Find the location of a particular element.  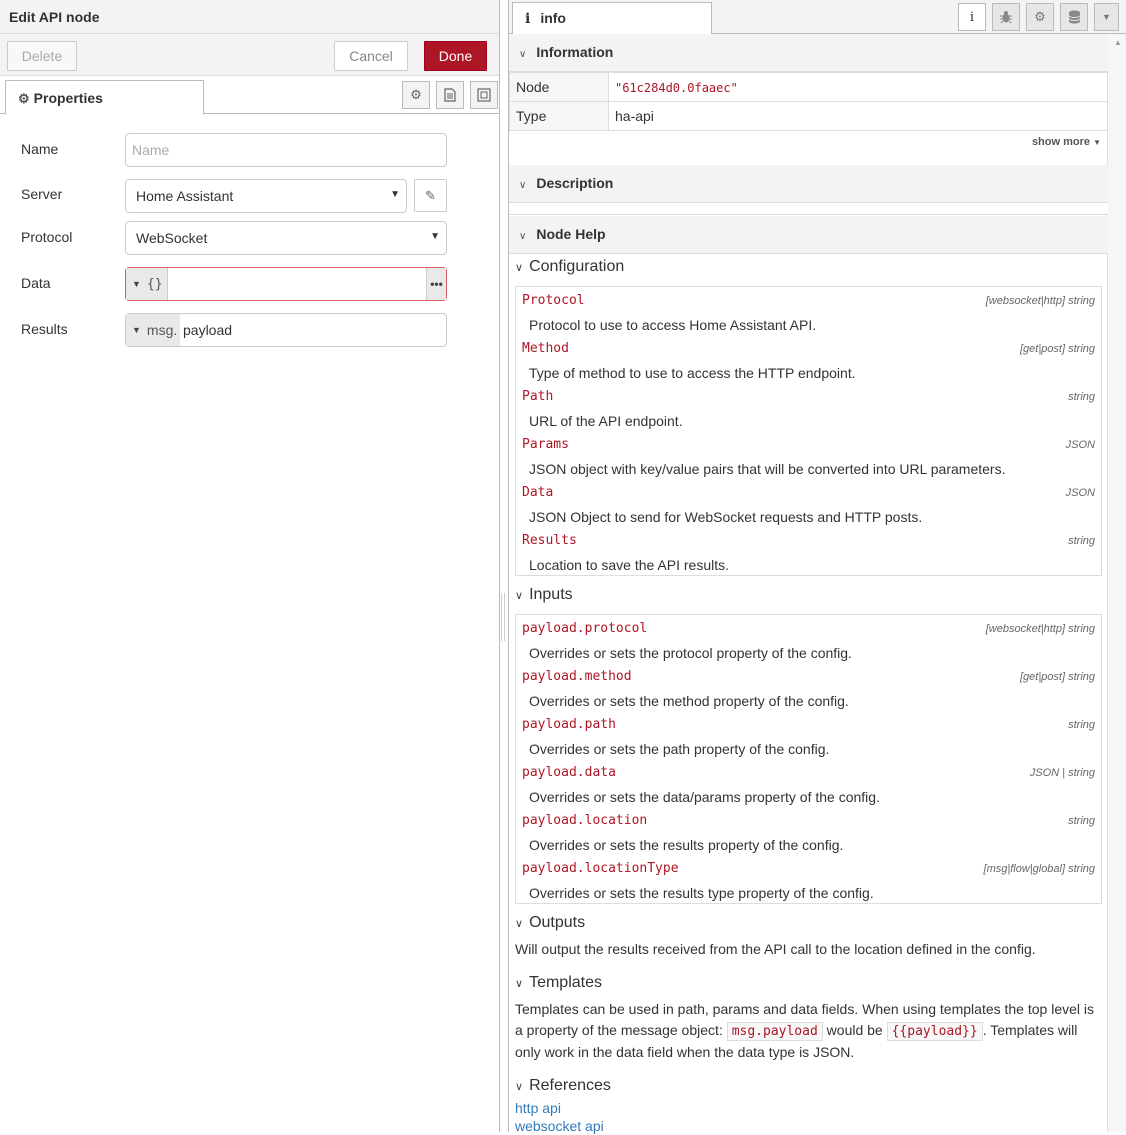

property-name: payload.data is located at coordinates (569, 772).